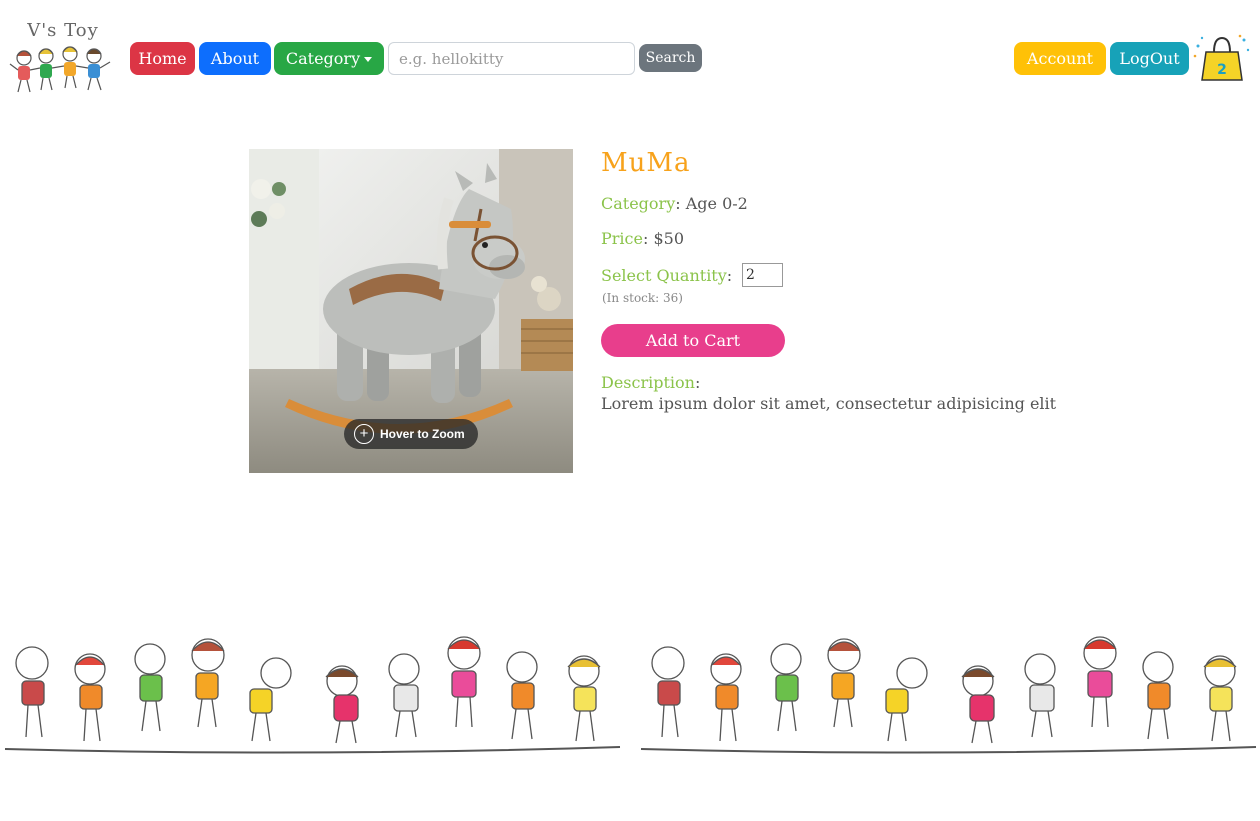 The image size is (1260, 821). What do you see at coordinates (235, 58) in the screenshot?
I see `about-button: About` at bounding box center [235, 58].